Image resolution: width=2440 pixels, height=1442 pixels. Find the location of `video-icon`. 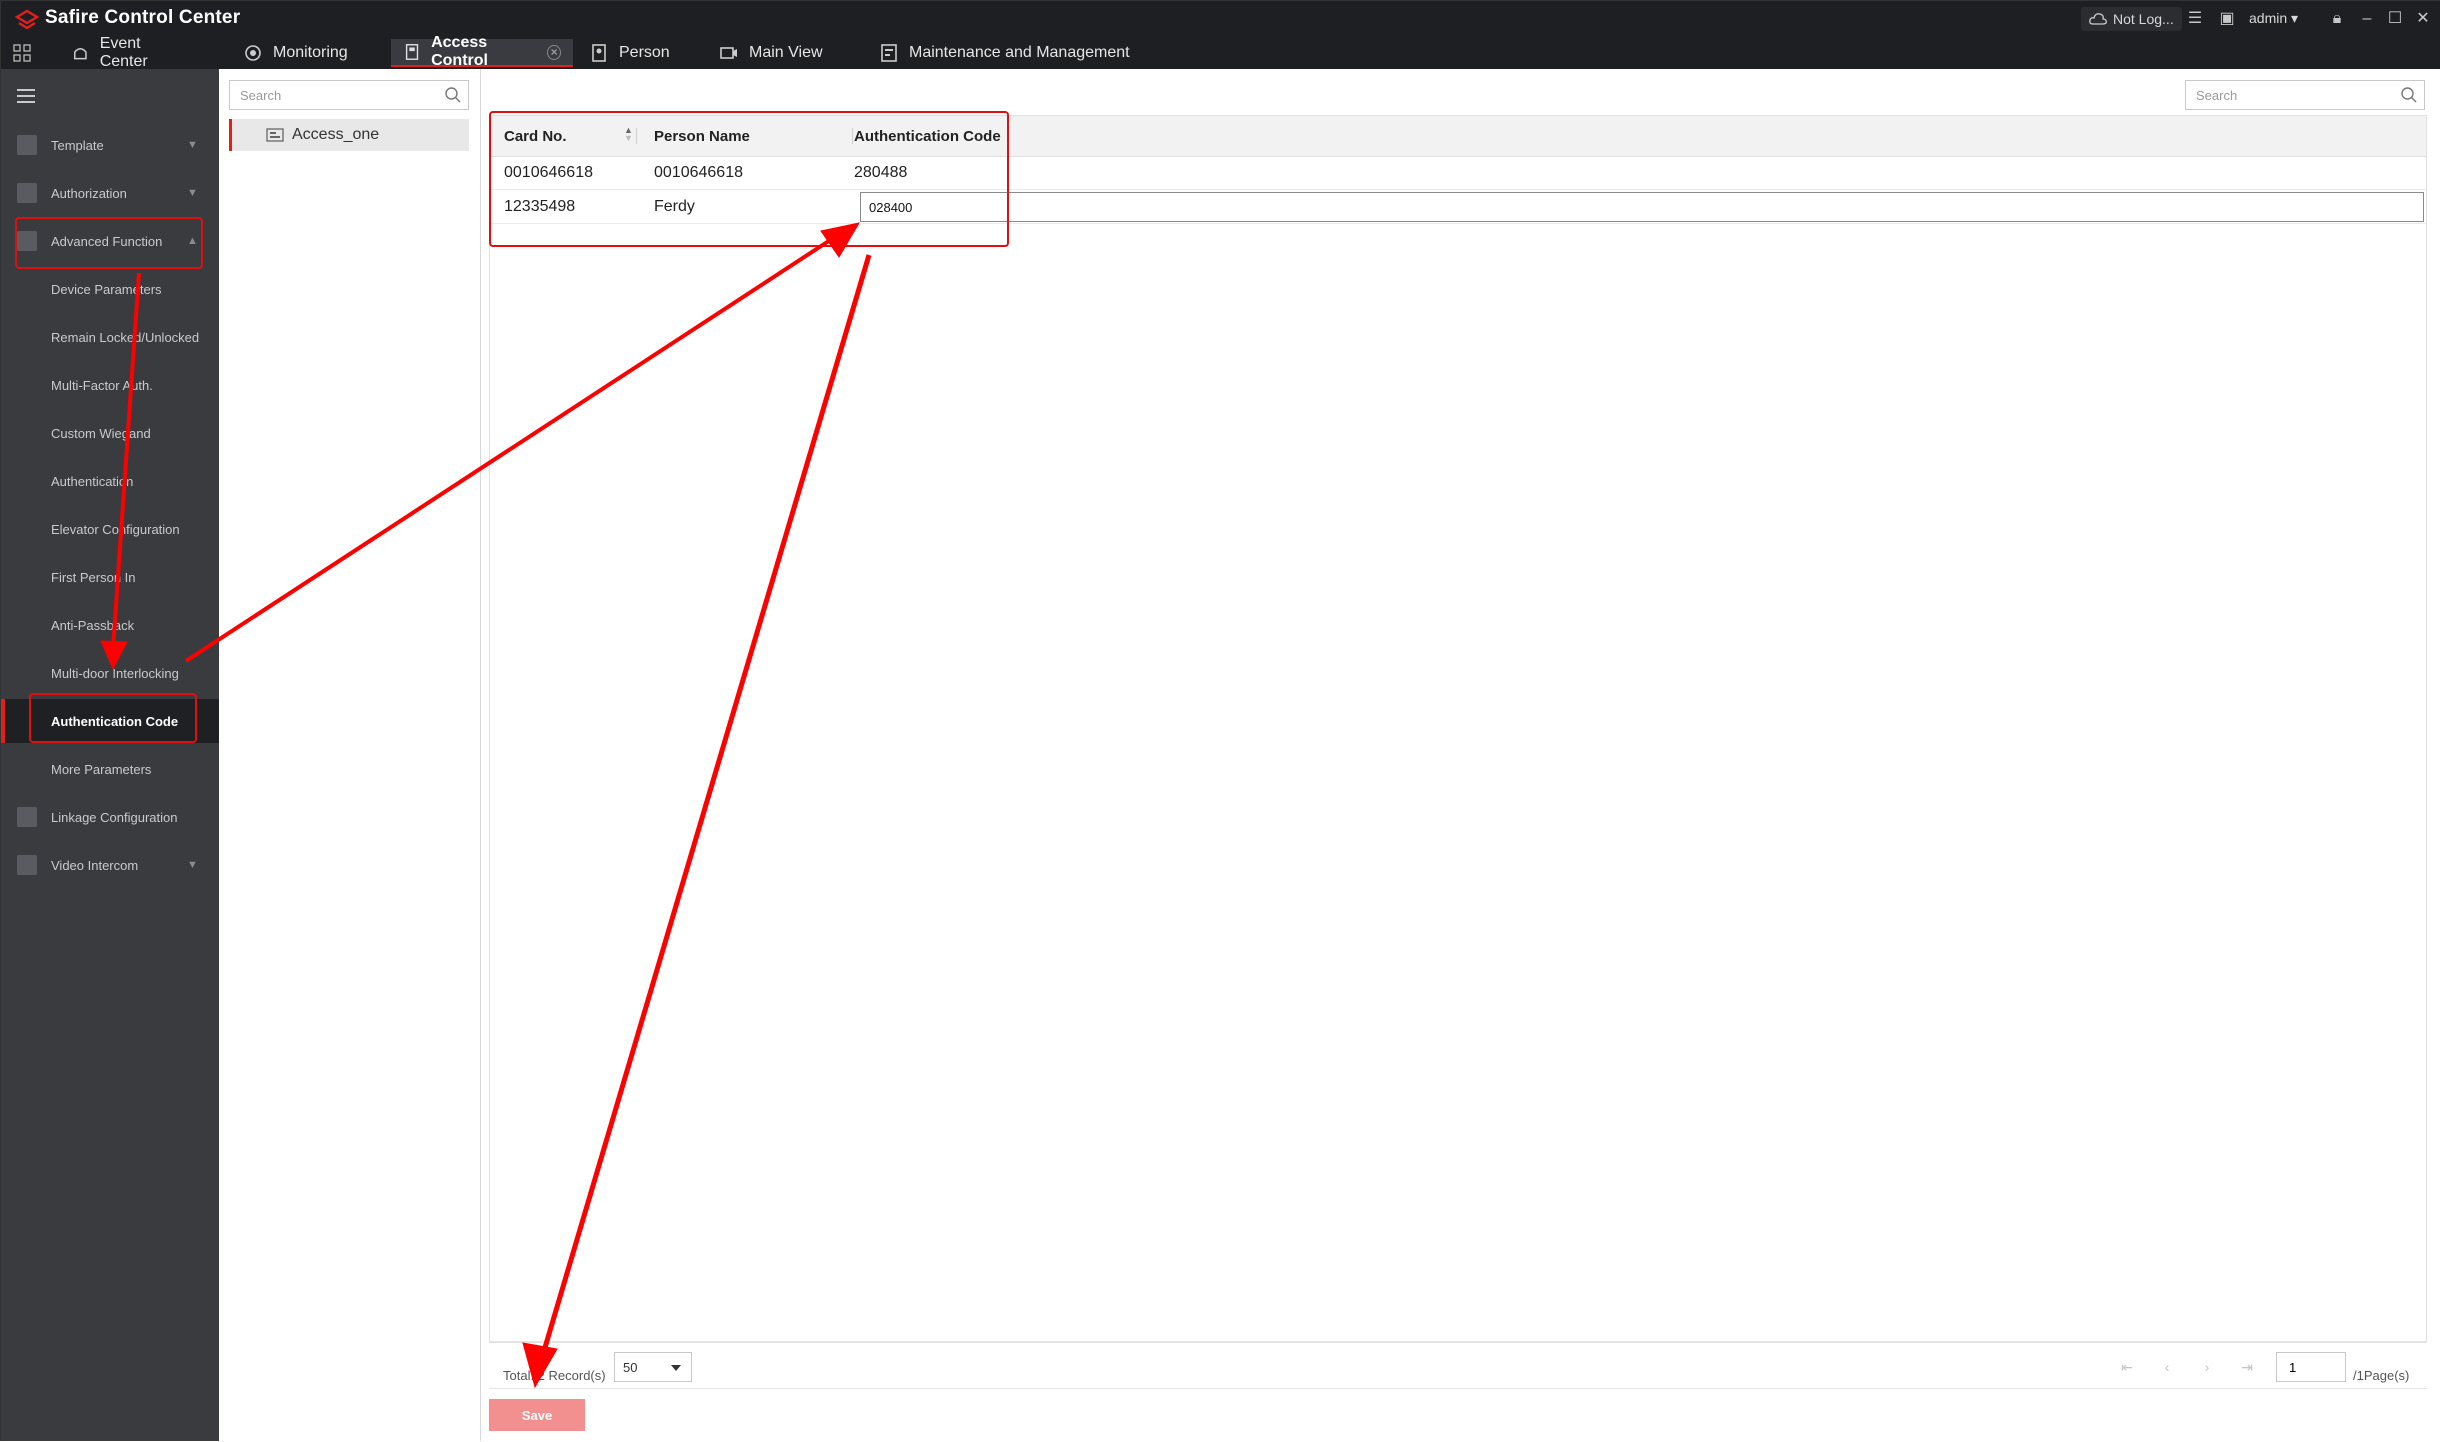

video-icon is located at coordinates (728, 53).